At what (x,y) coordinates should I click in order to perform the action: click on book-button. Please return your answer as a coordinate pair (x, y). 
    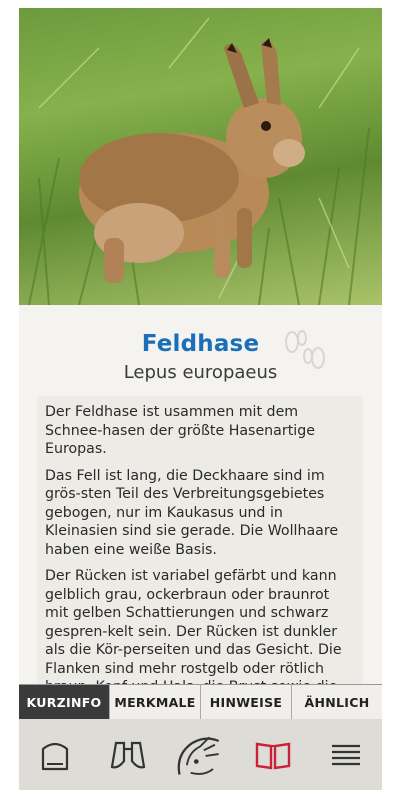
    Looking at the image, I should click on (273, 755).